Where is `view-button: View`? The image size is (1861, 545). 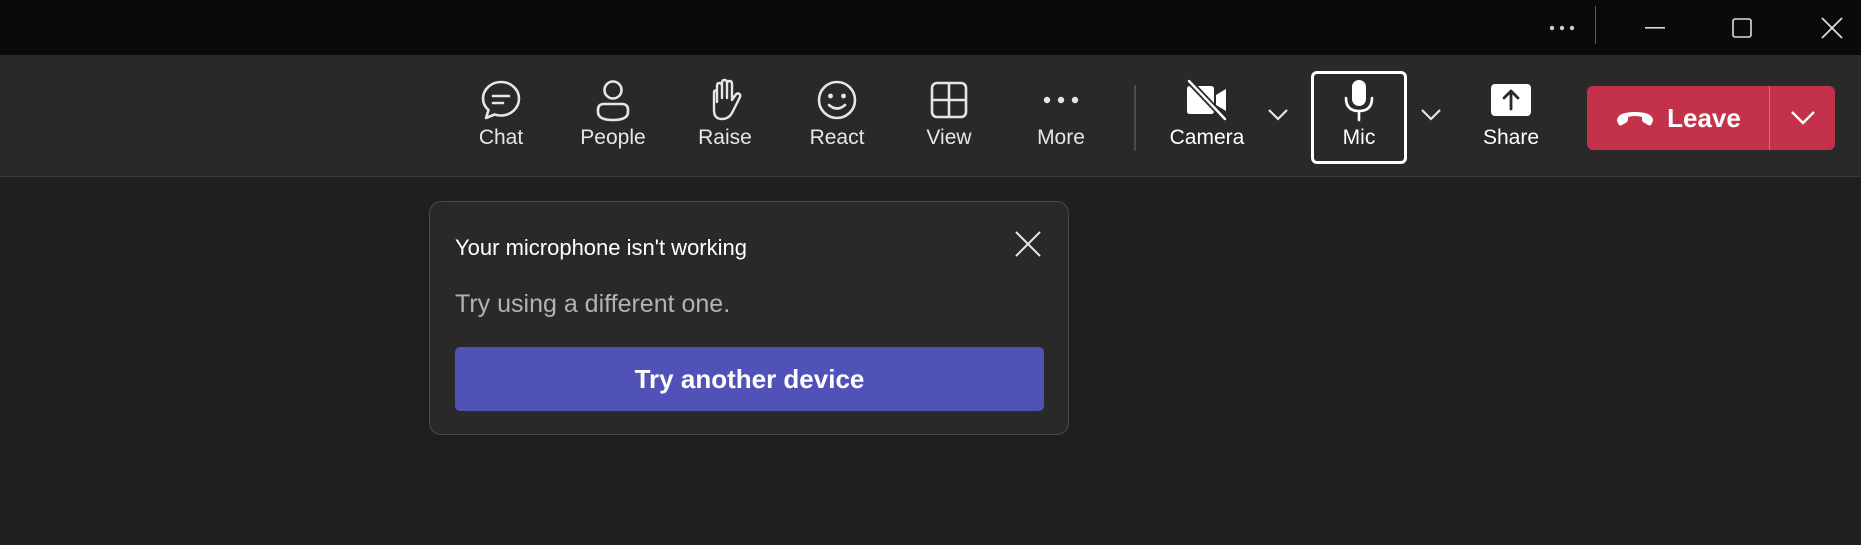 view-button: View is located at coordinates (949, 116).